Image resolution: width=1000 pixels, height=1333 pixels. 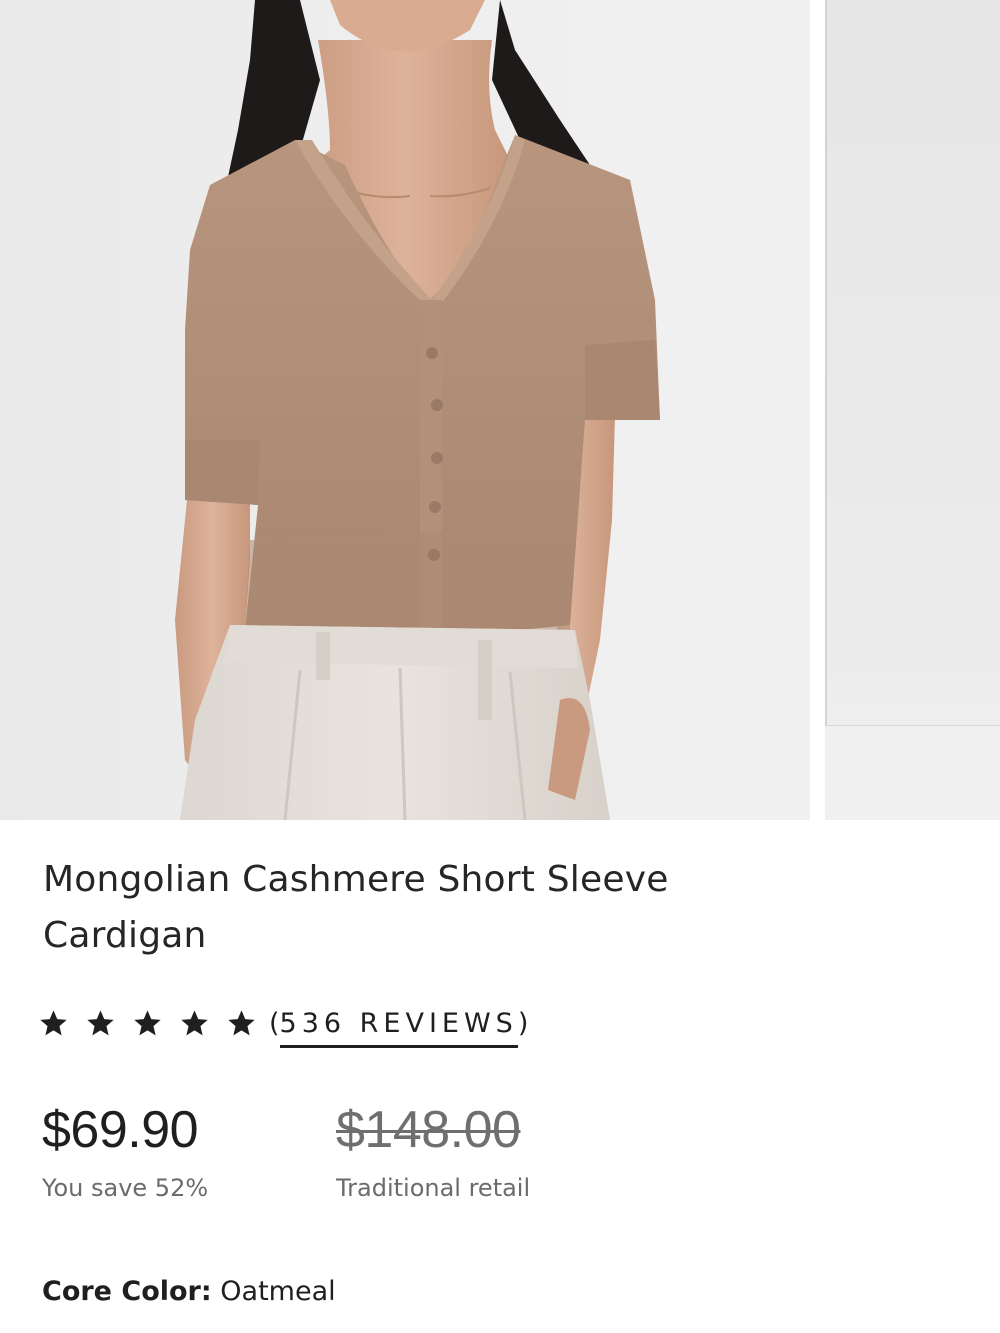 What do you see at coordinates (428, 1130) in the screenshot?
I see `retail-price: $148.00` at bounding box center [428, 1130].